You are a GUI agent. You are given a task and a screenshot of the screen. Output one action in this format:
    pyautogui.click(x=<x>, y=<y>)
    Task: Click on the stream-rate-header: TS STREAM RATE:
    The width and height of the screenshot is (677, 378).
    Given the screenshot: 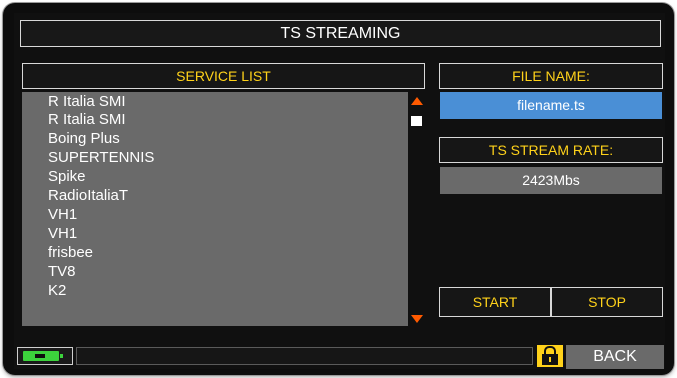 What is the action you would take?
    pyautogui.click(x=551, y=150)
    